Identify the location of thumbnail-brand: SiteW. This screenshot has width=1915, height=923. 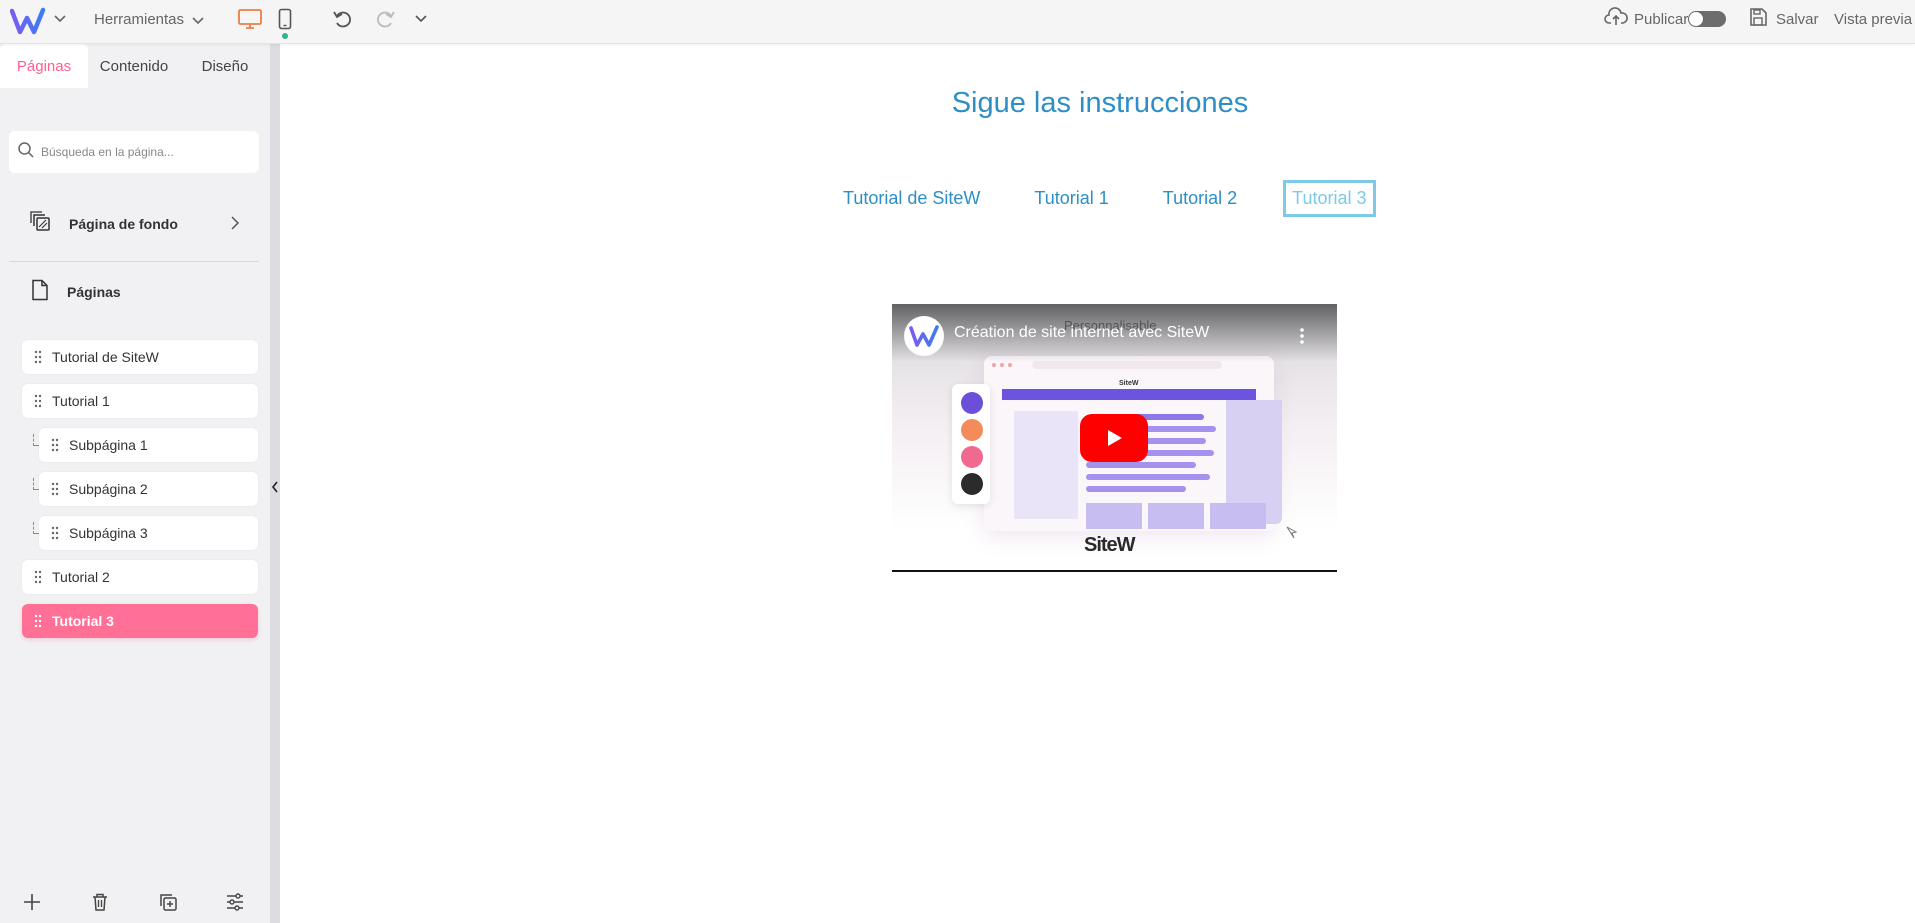
(1129, 383).